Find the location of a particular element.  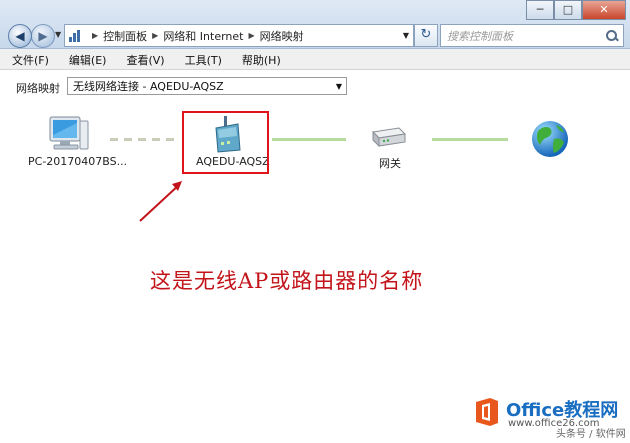

link-computer-router is located at coordinates (145, 139).